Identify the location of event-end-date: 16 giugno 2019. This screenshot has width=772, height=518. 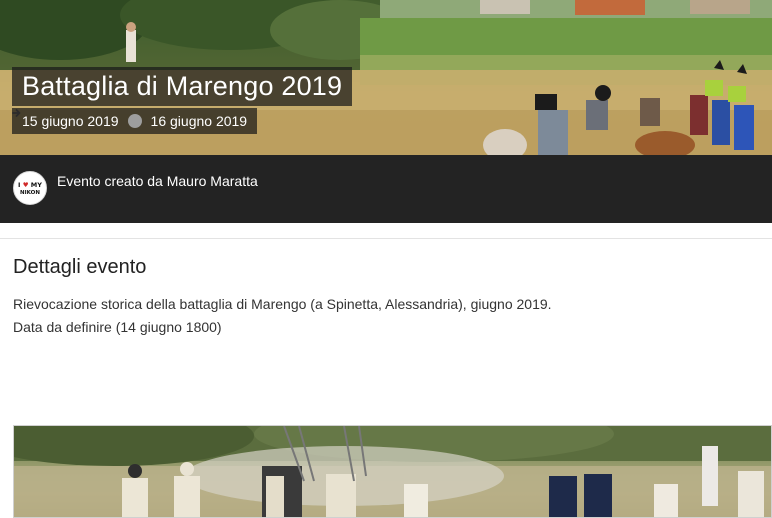
(199, 121).